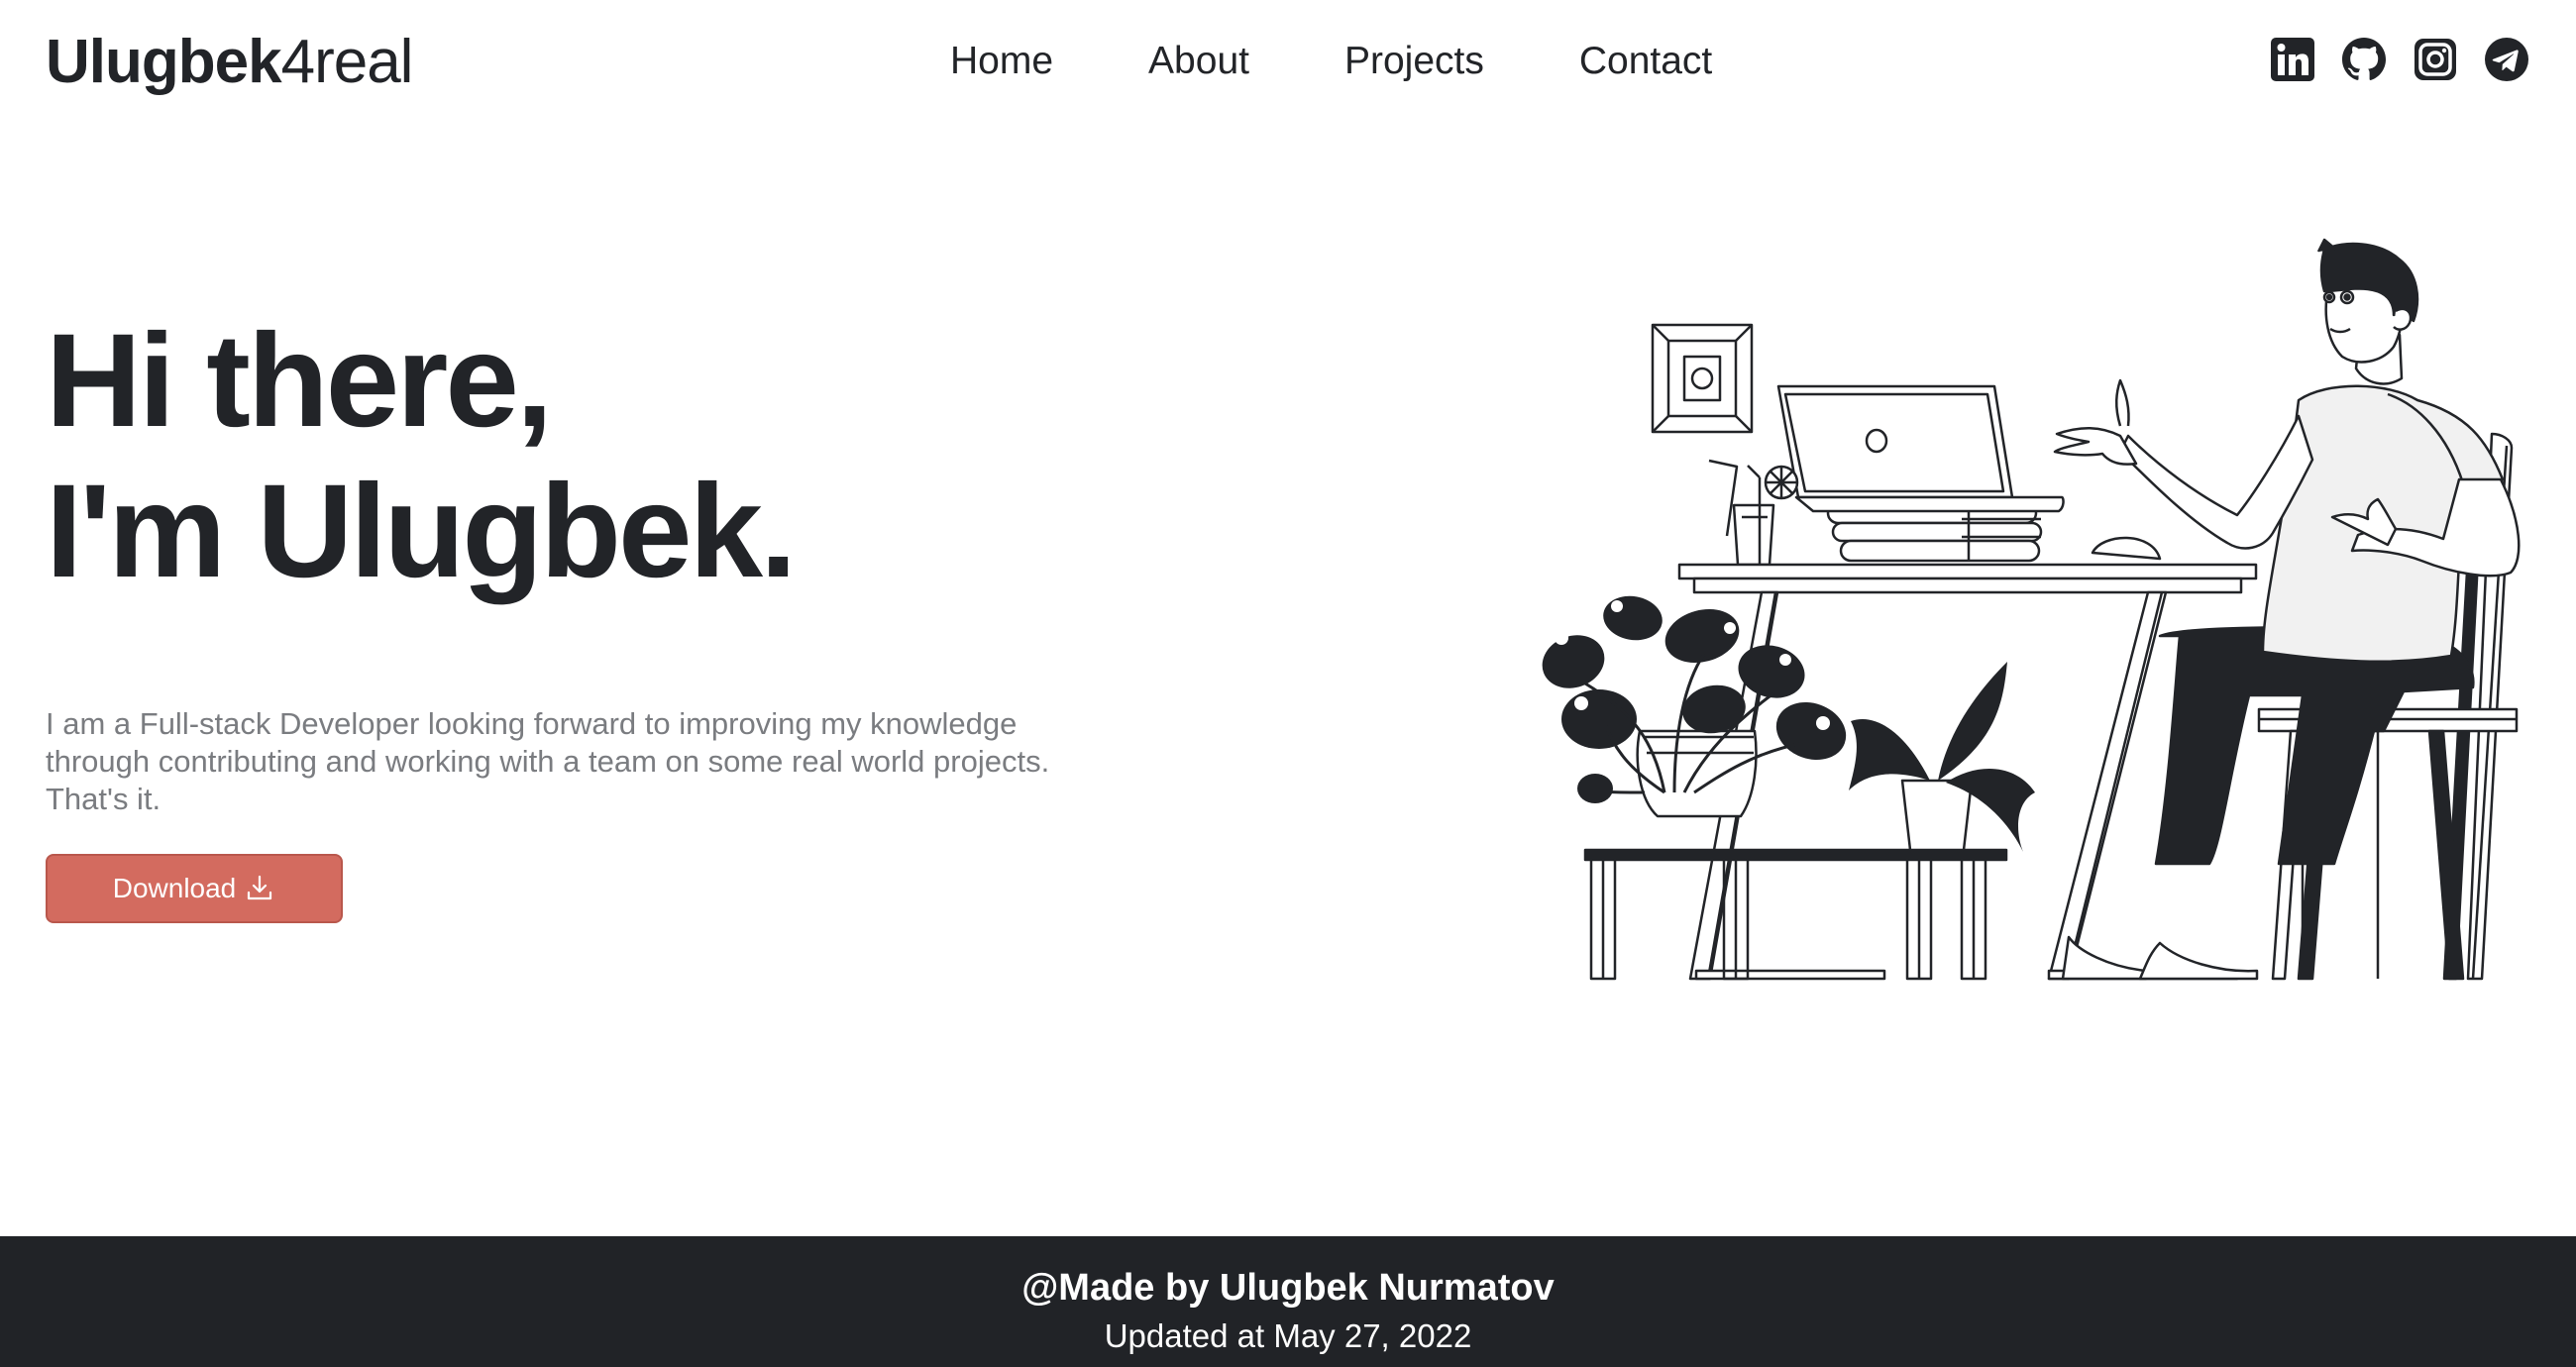  What do you see at coordinates (164, 62) in the screenshot?
I see `logo-bold-text: Ulugbek` at bounding box center [164, 62].